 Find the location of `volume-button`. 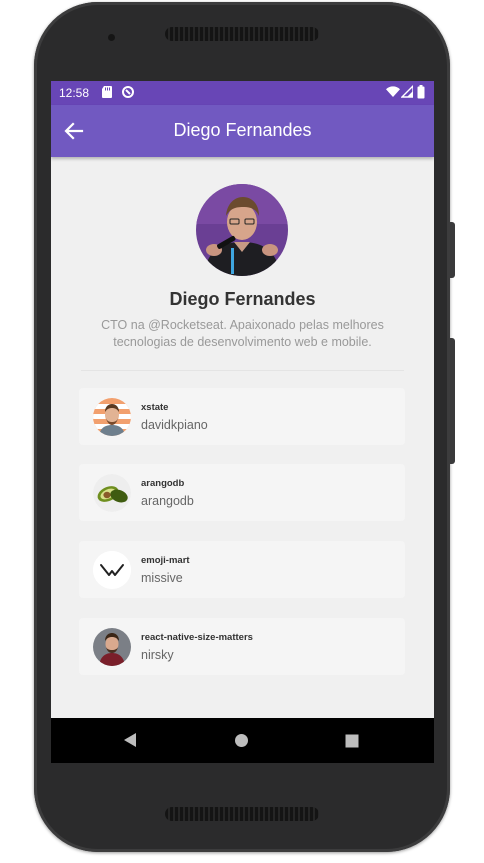

volume-button is located at coordinates (452, 401).